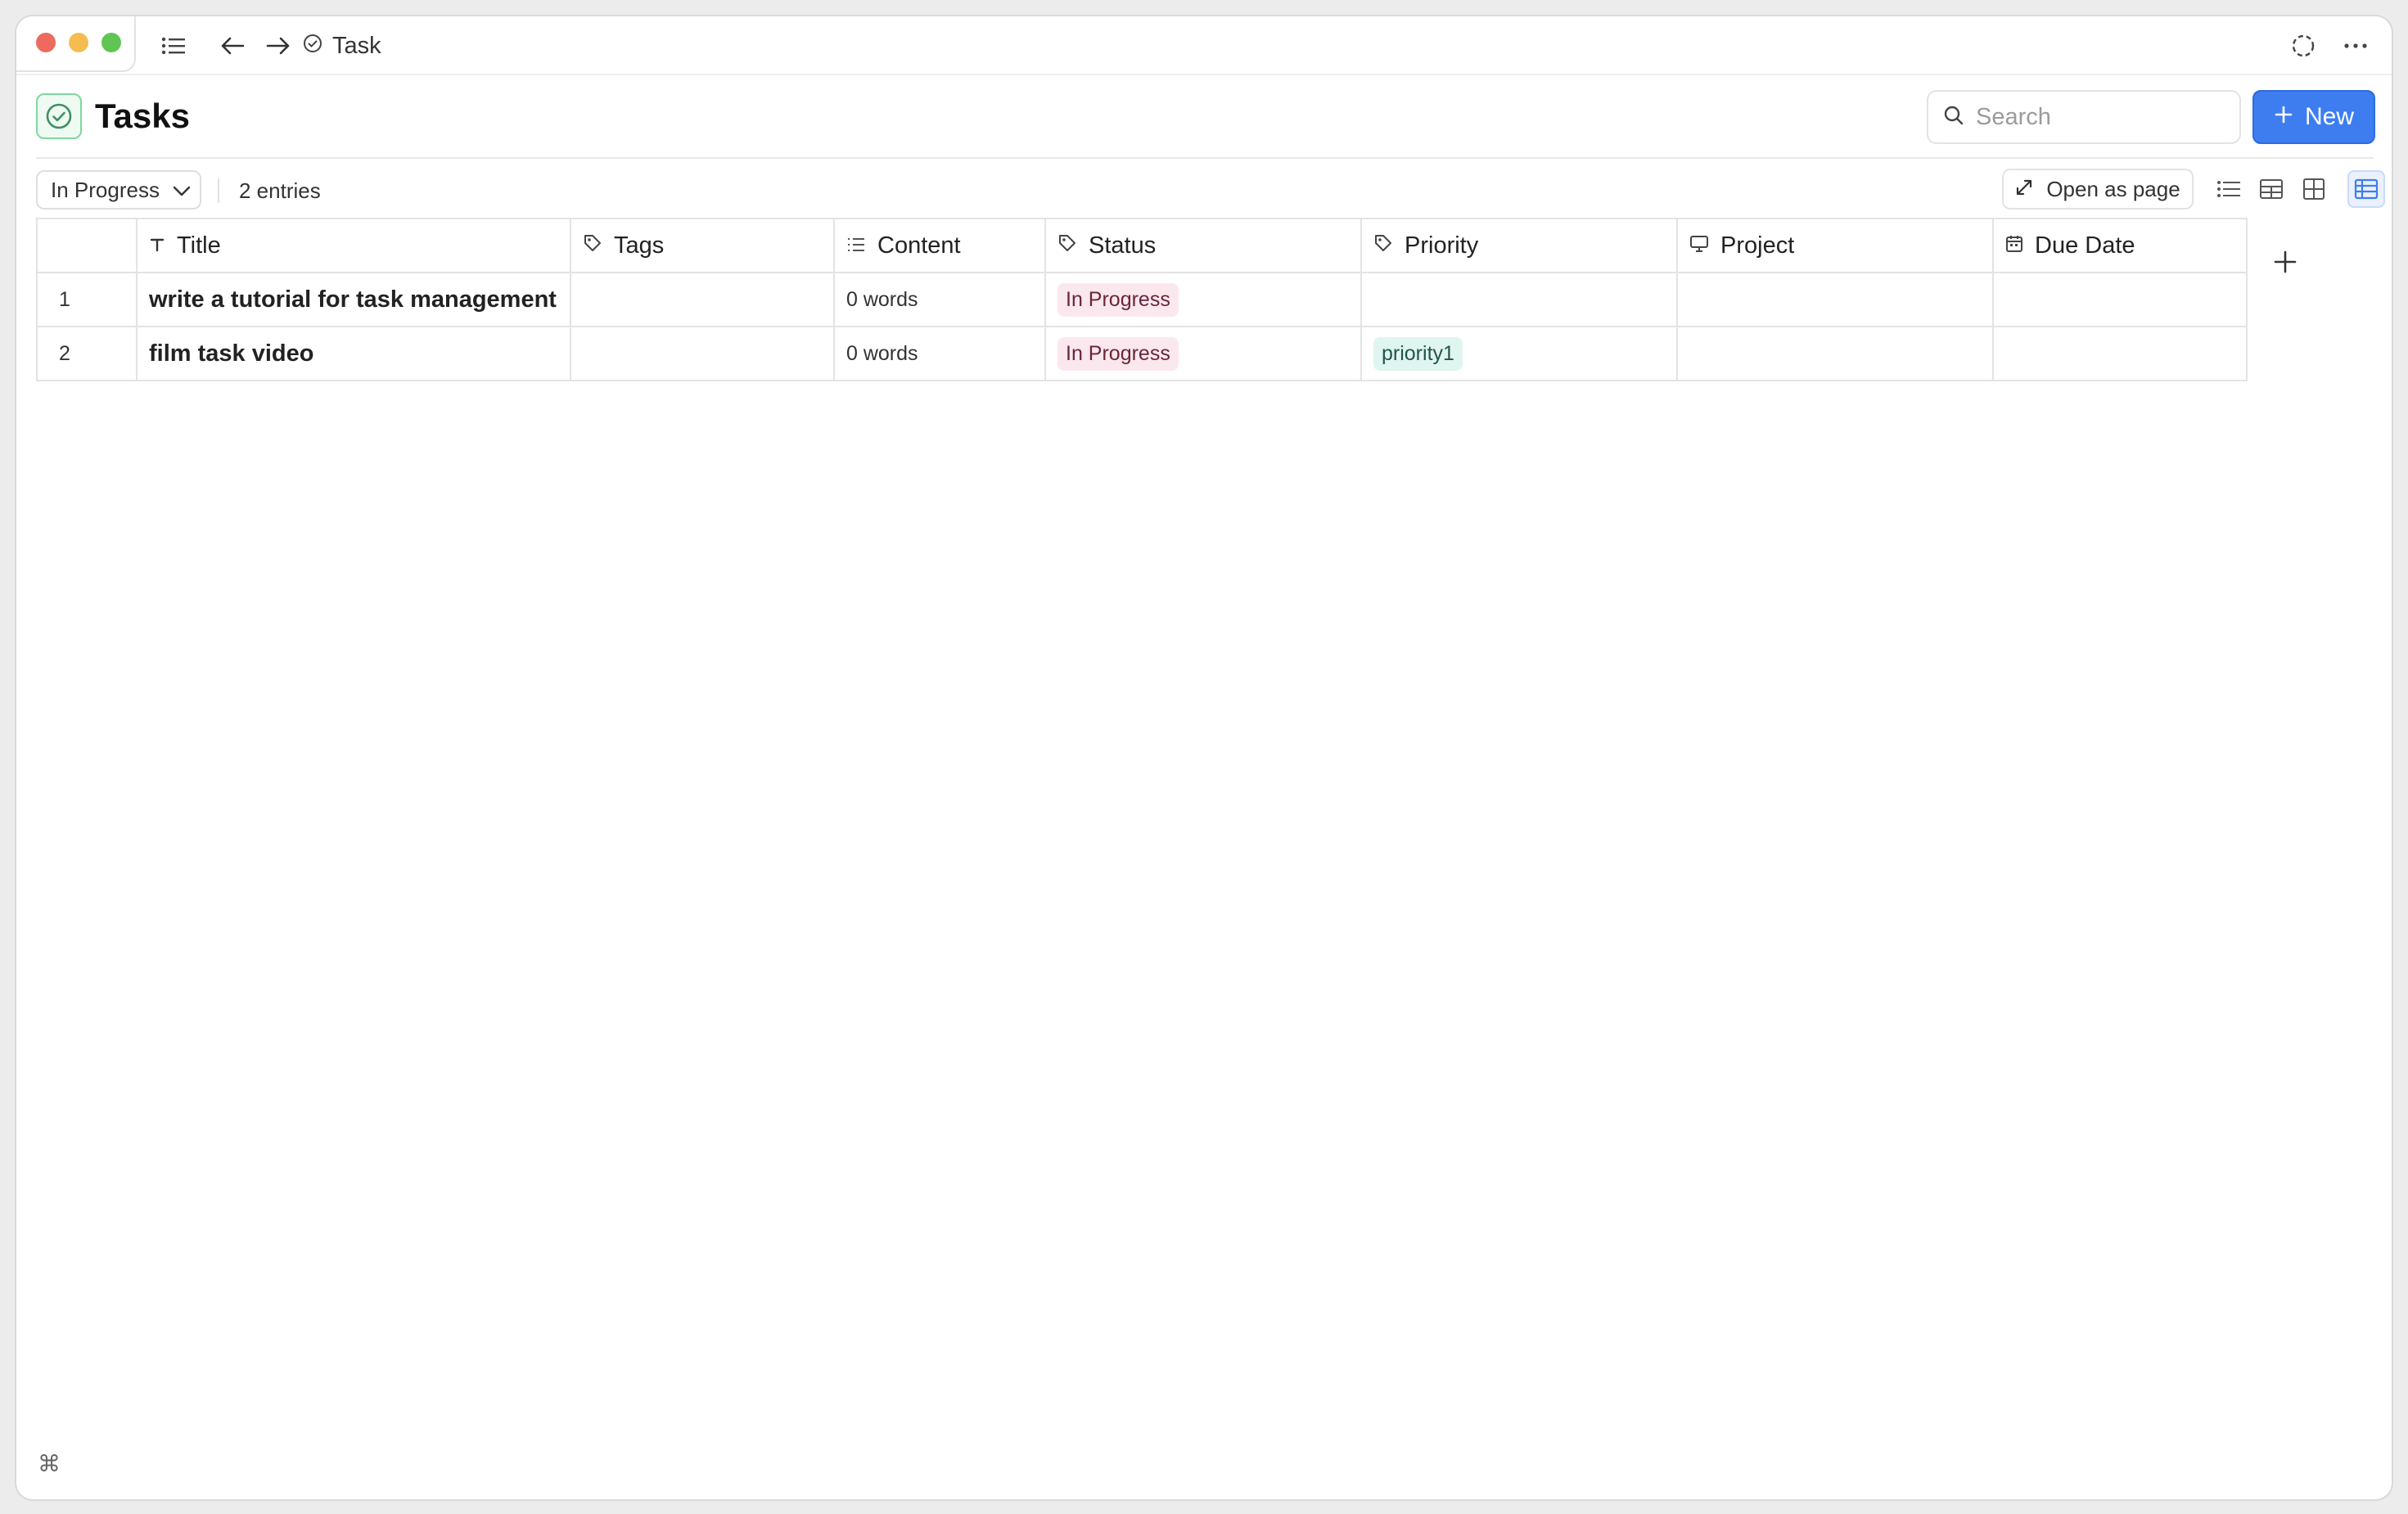 The width and height of the screenshot is (2408, 1514). What do you see at coordinates (313, 46) in the screenshot?
I see `task-check-icon` at bounding box center [313, 46].